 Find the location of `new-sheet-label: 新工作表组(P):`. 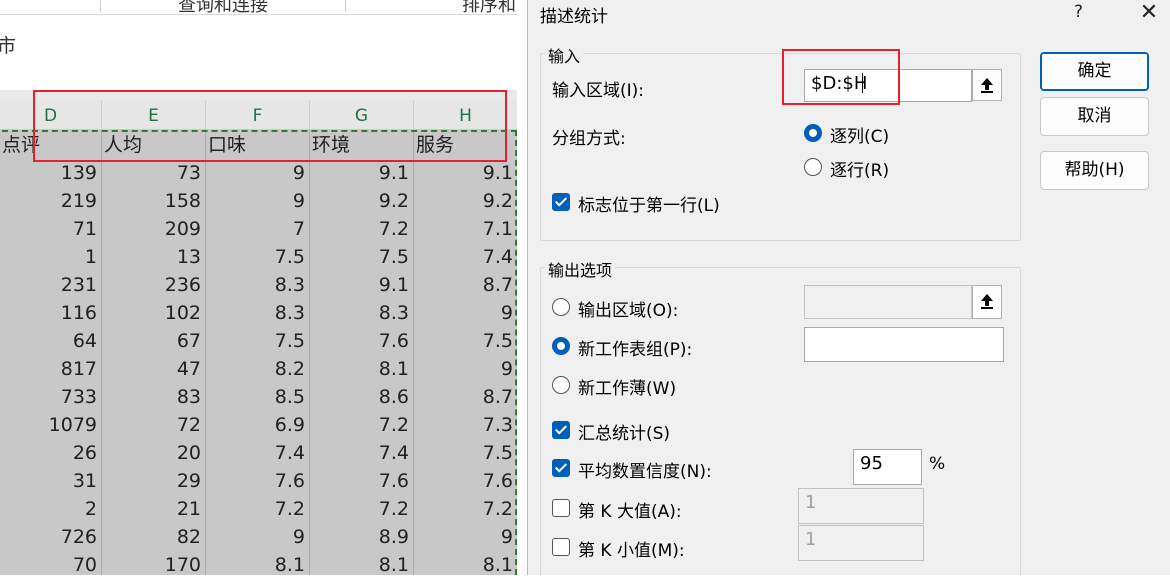

new-sheet-label: 新工作表组(P): is located at coordinates (635, 347).